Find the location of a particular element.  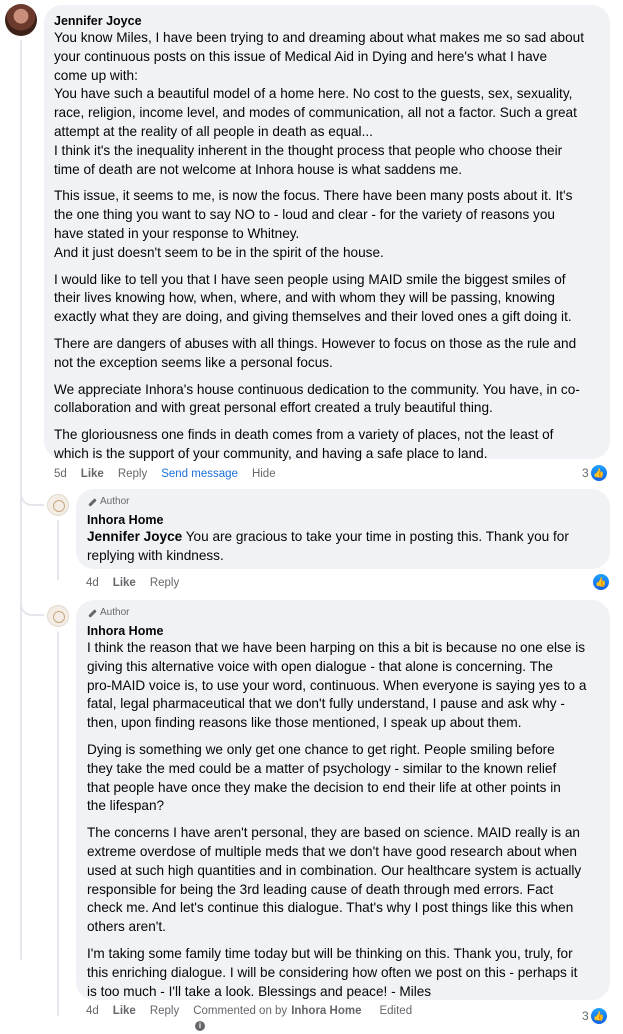

comment-author: Jennifer Joyce is located at coordinates (327, 21).